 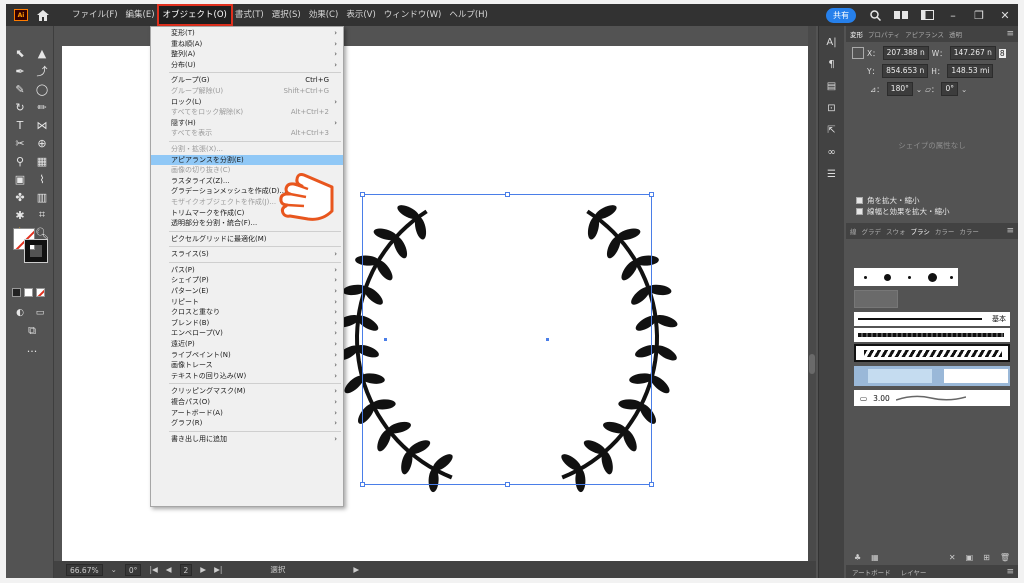 I want to click on panel-tab: ブラシ, so click(x=920, y=231).